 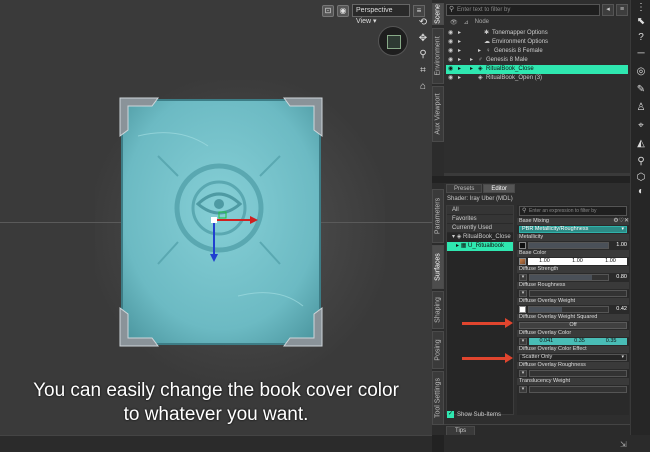 What do you see at coordinates (578, 341) in the screenshot?
I see `overlay-color-field: 0.041 0.35 0.35` at bounding box center [578, 341].